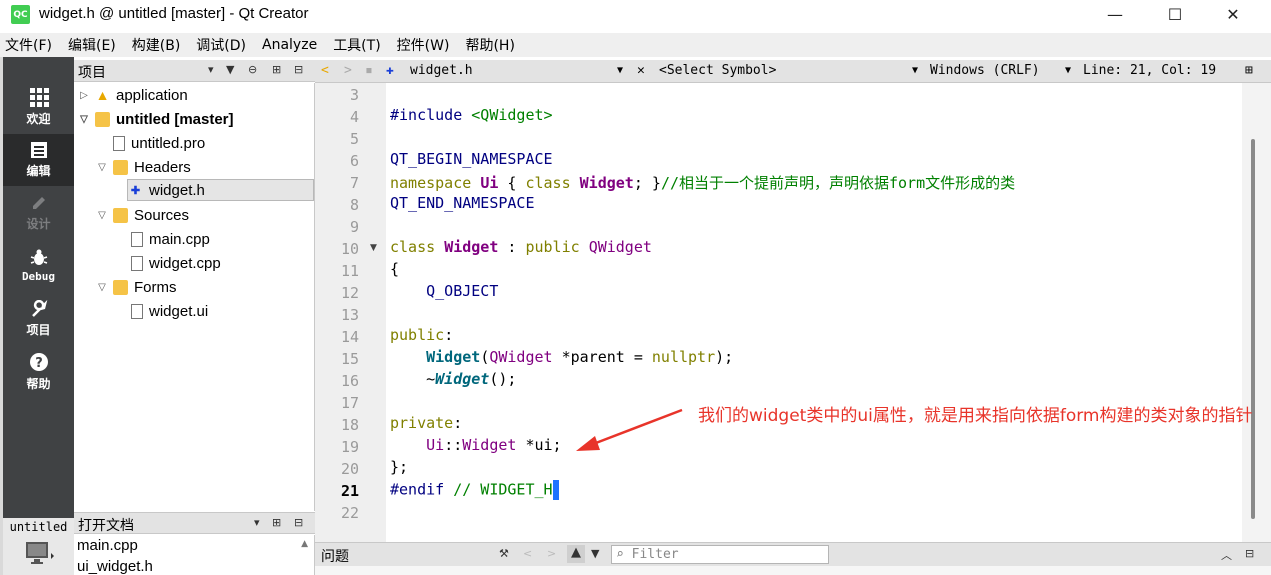 This screenshot has width=1271, height=575. I want to click on menu-tools: 工具(T), so click(356, 45).